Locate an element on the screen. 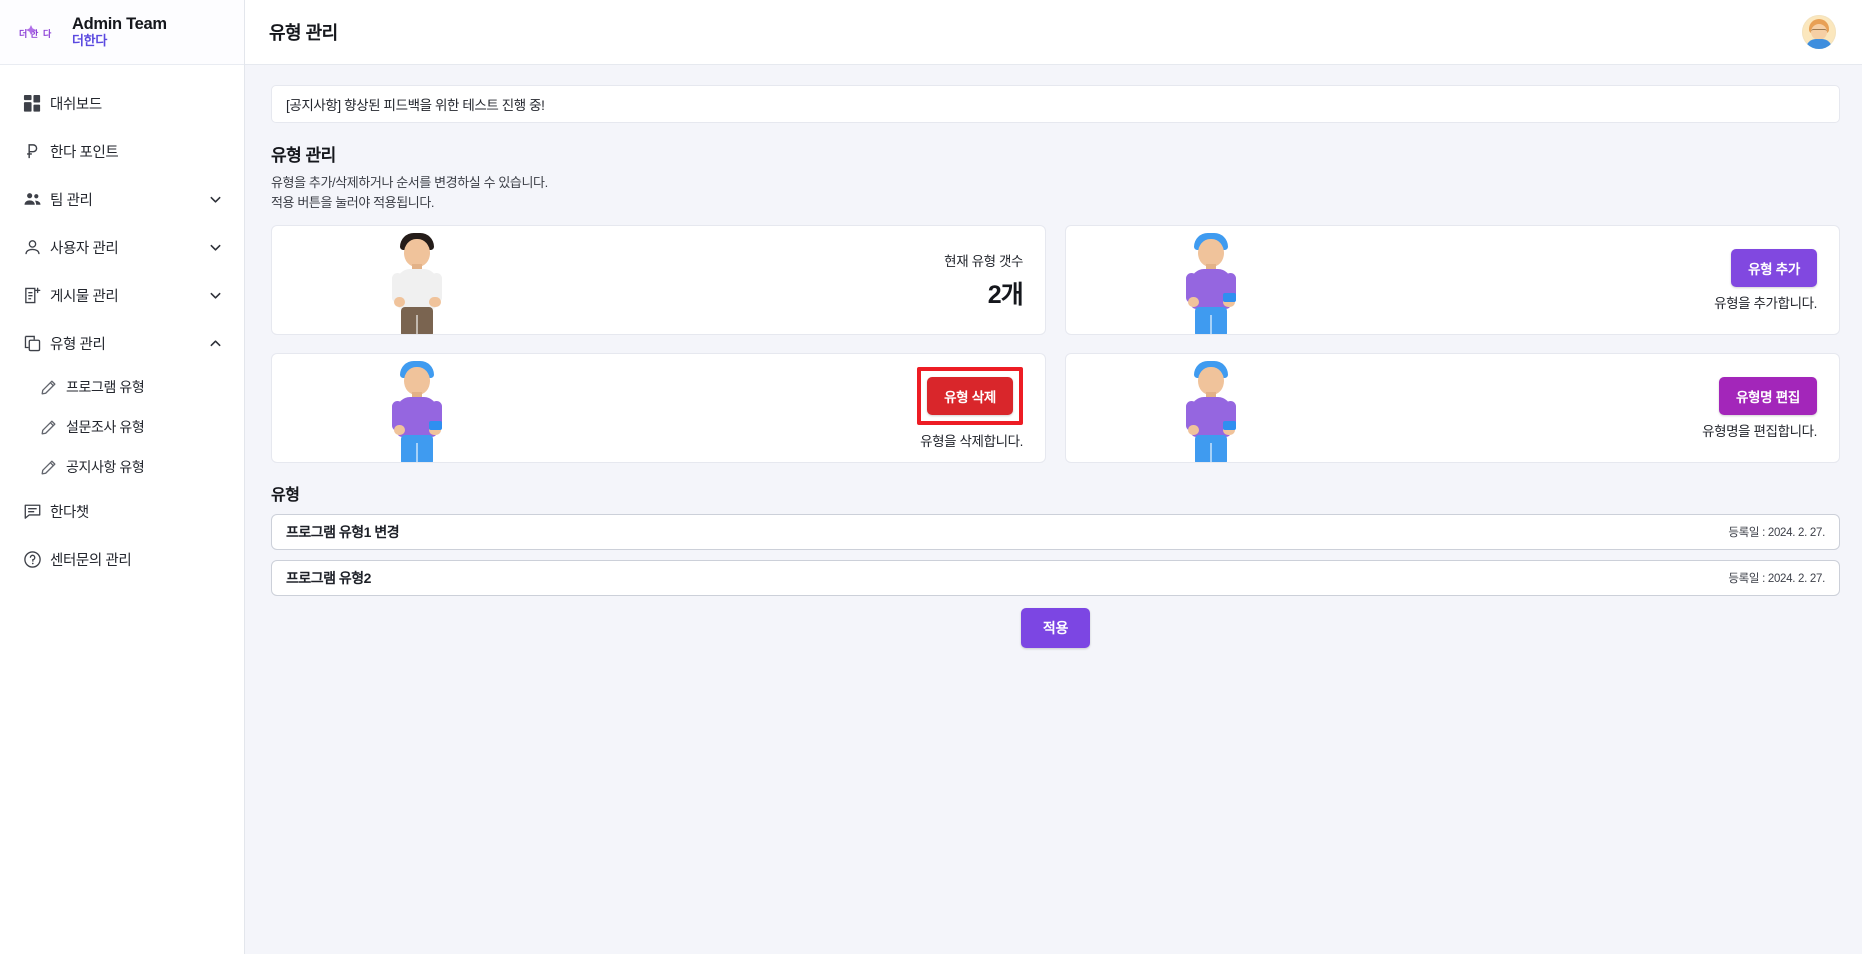  edit-type-name-card: 유형명 편집 유형명을 편집합니다. is located at coordinates (1452, 408).